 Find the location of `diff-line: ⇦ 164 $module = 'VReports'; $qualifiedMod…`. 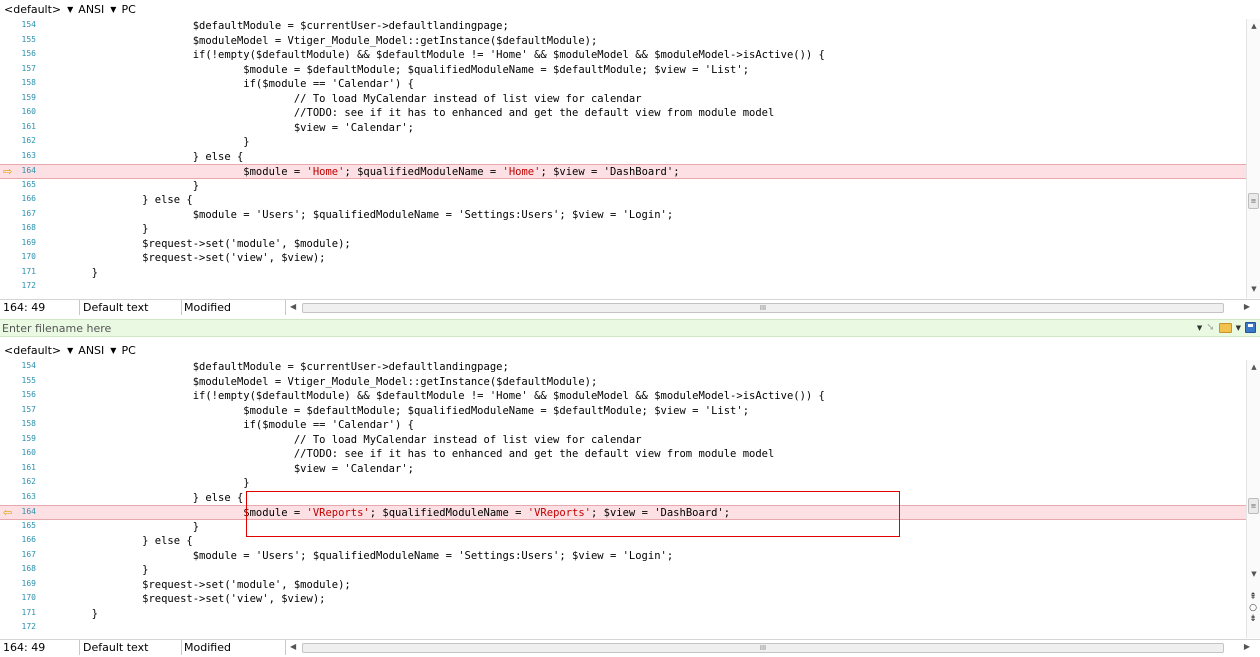

diff-line: ⇦ 164 $module = 'VReports'; $qualifiedMod… is located at coordinates (623, 512).